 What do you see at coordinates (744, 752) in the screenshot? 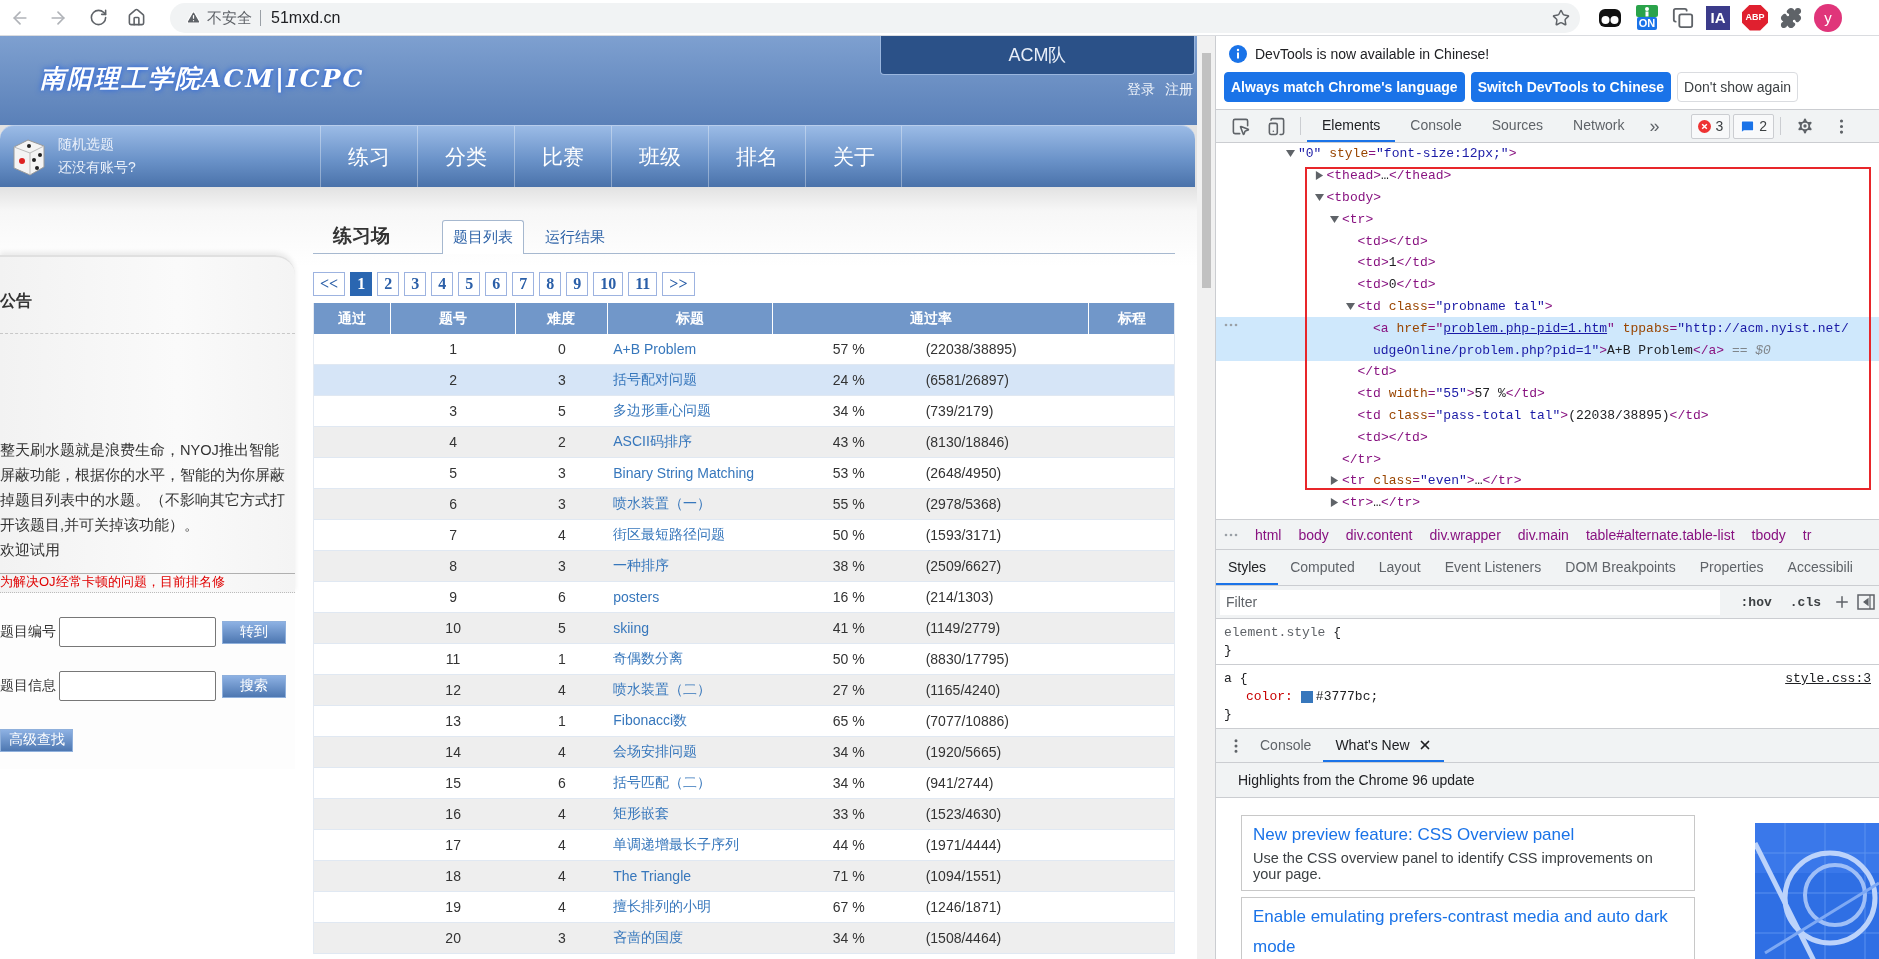
I see `table-row: 14 4 会场安排问题 34 % (1920/5665)` at bounding box center [744, 752].